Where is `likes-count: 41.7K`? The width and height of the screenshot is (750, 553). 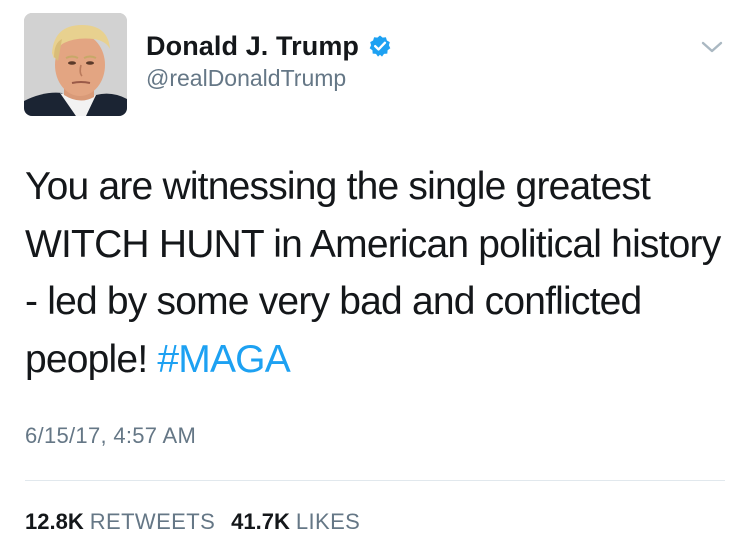 likes-count: 41.7K is located at coordinates (260, 521).